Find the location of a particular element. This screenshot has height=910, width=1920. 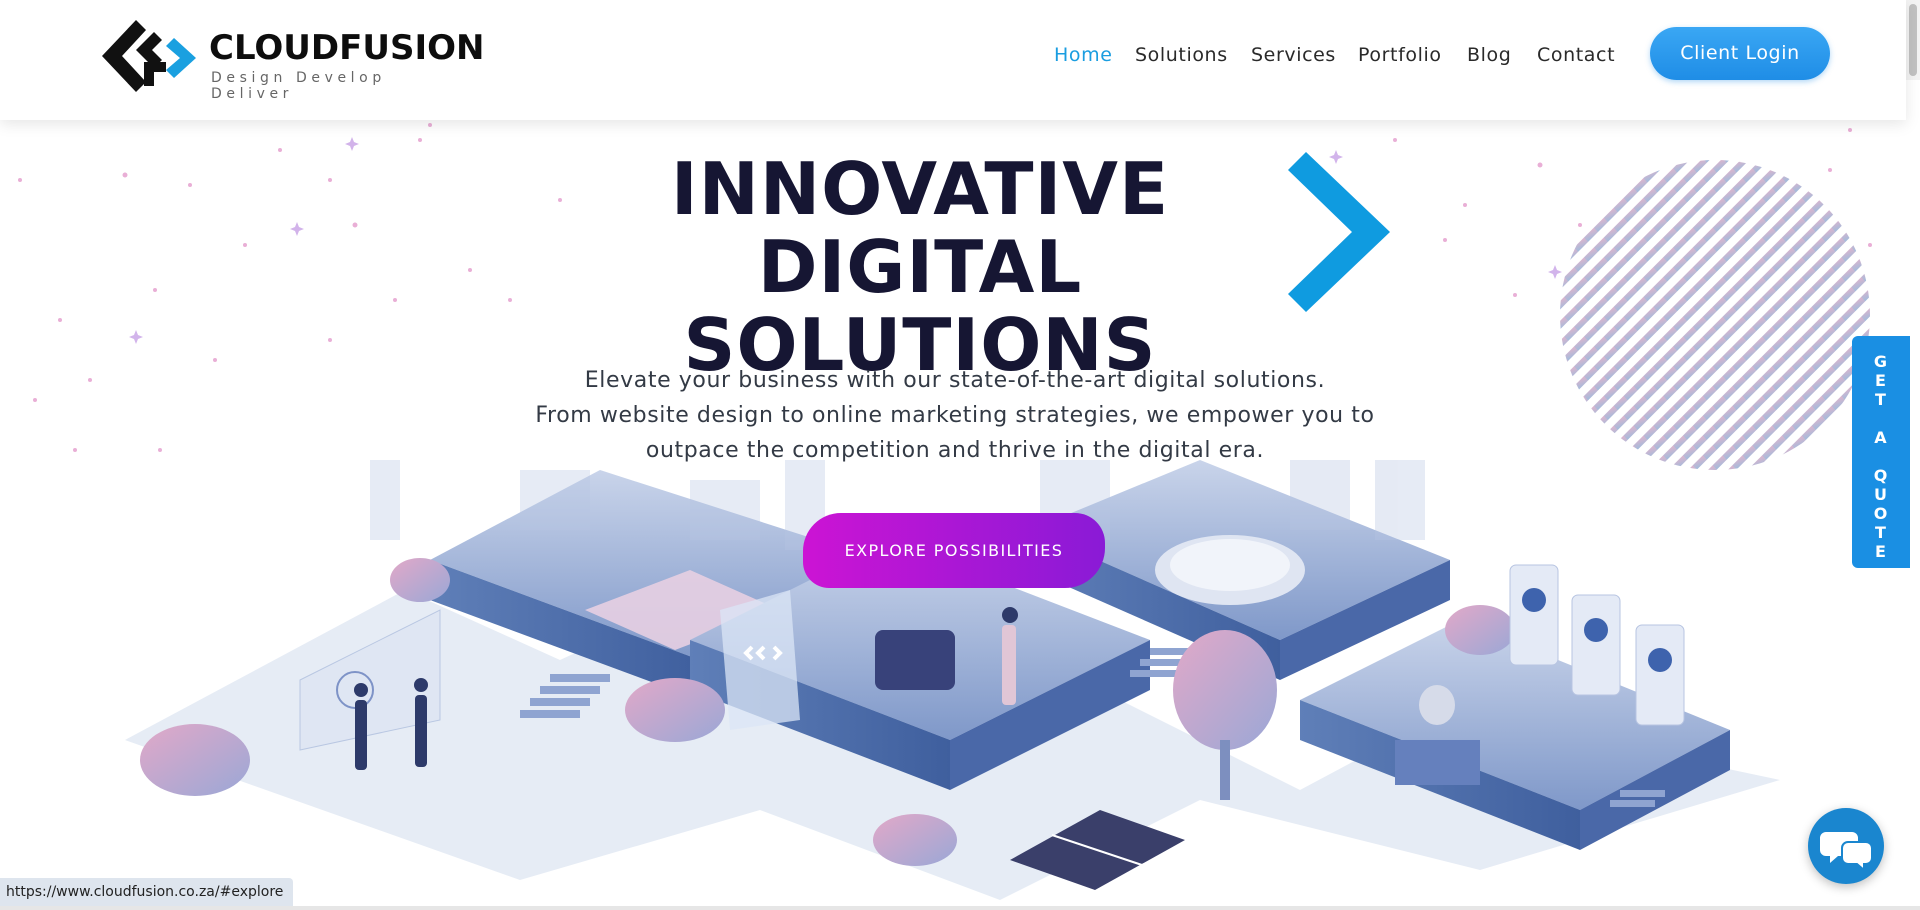

nav-blog: Blog is located at coordinates (1489, 55).